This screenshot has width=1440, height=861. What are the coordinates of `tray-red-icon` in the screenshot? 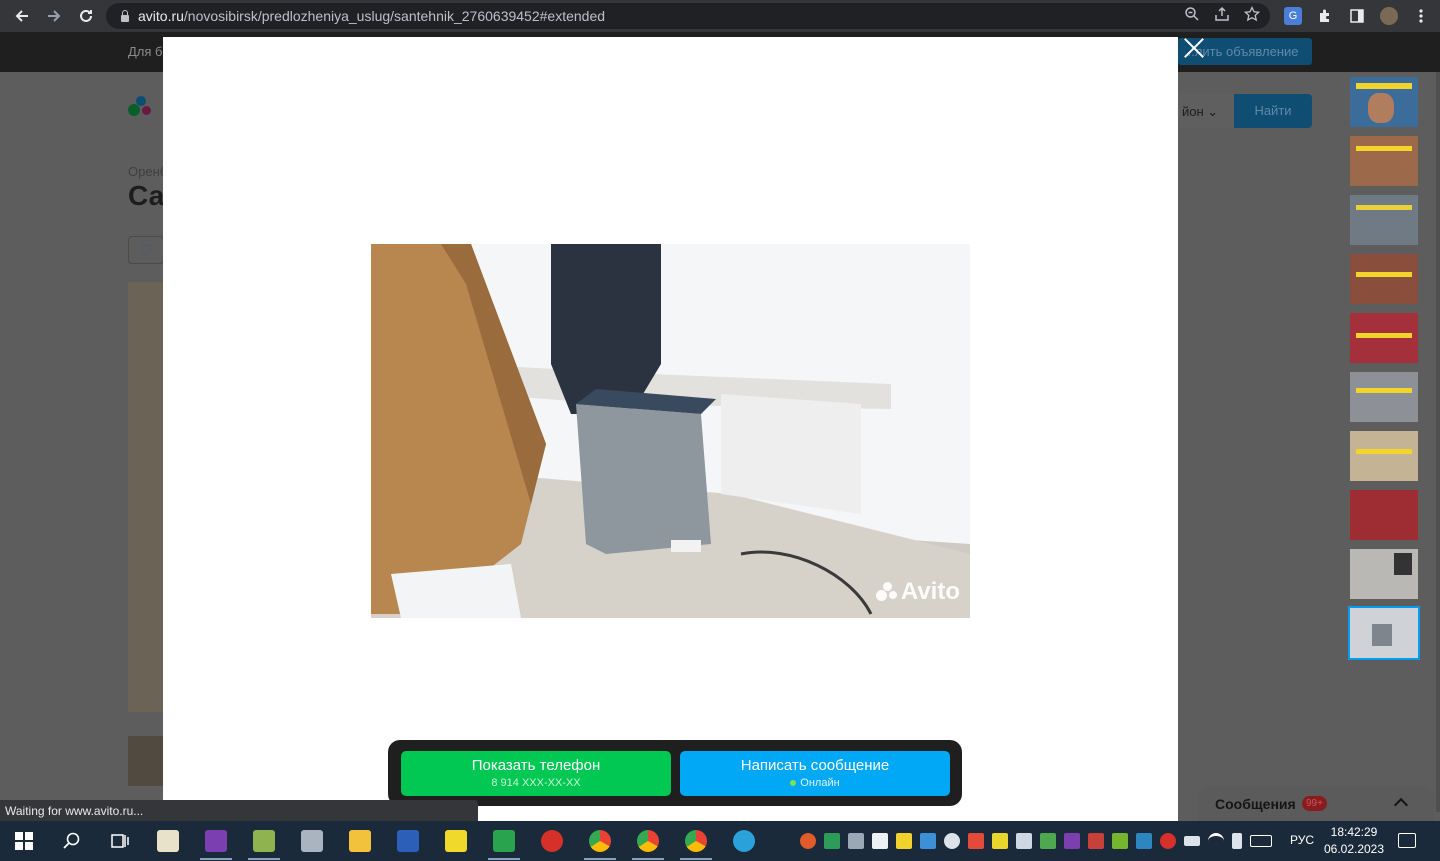 It's located at (1096, 841).